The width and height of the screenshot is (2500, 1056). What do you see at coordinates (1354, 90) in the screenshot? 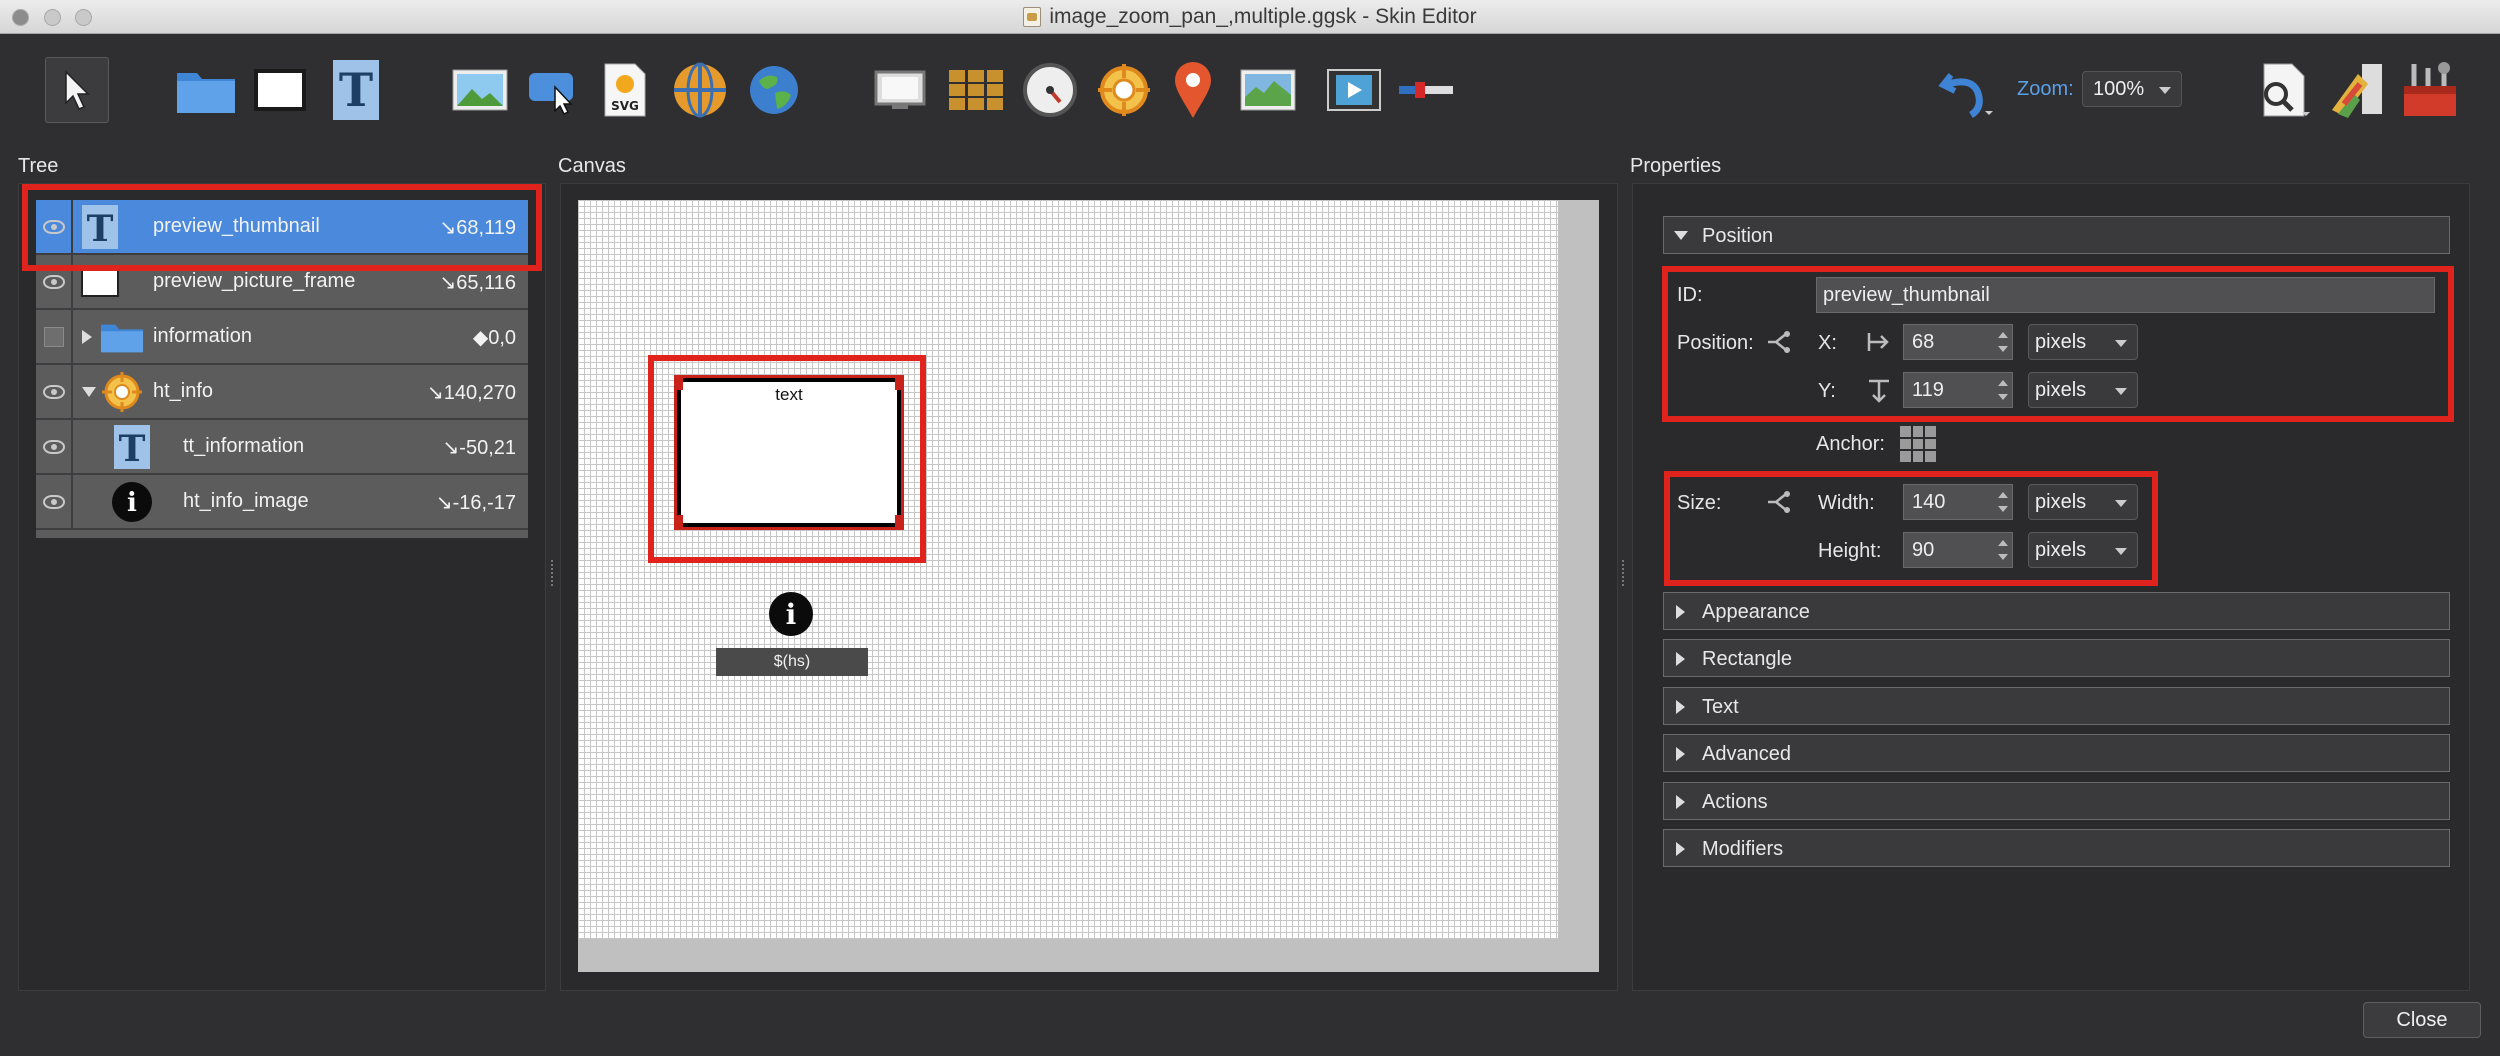
I see `video-tool` at bounding box center [1354, 90].